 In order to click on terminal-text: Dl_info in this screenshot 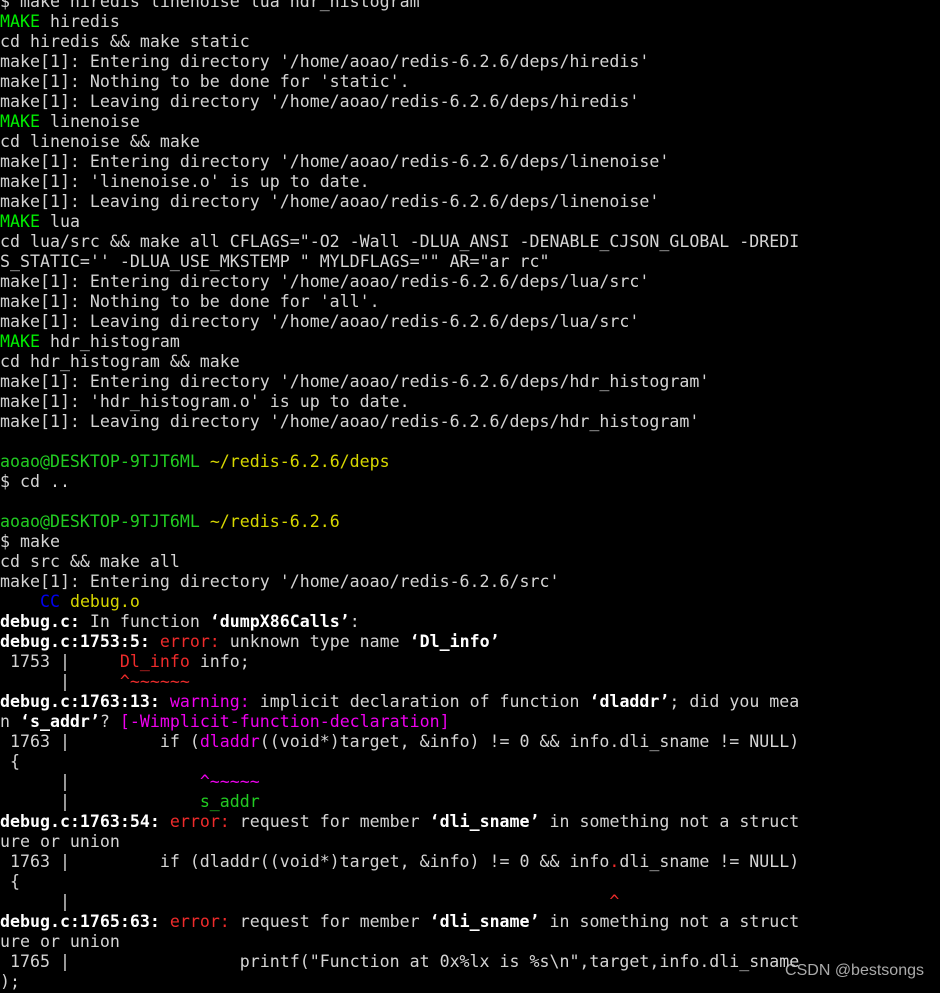, I will do `click(154, 661)`.